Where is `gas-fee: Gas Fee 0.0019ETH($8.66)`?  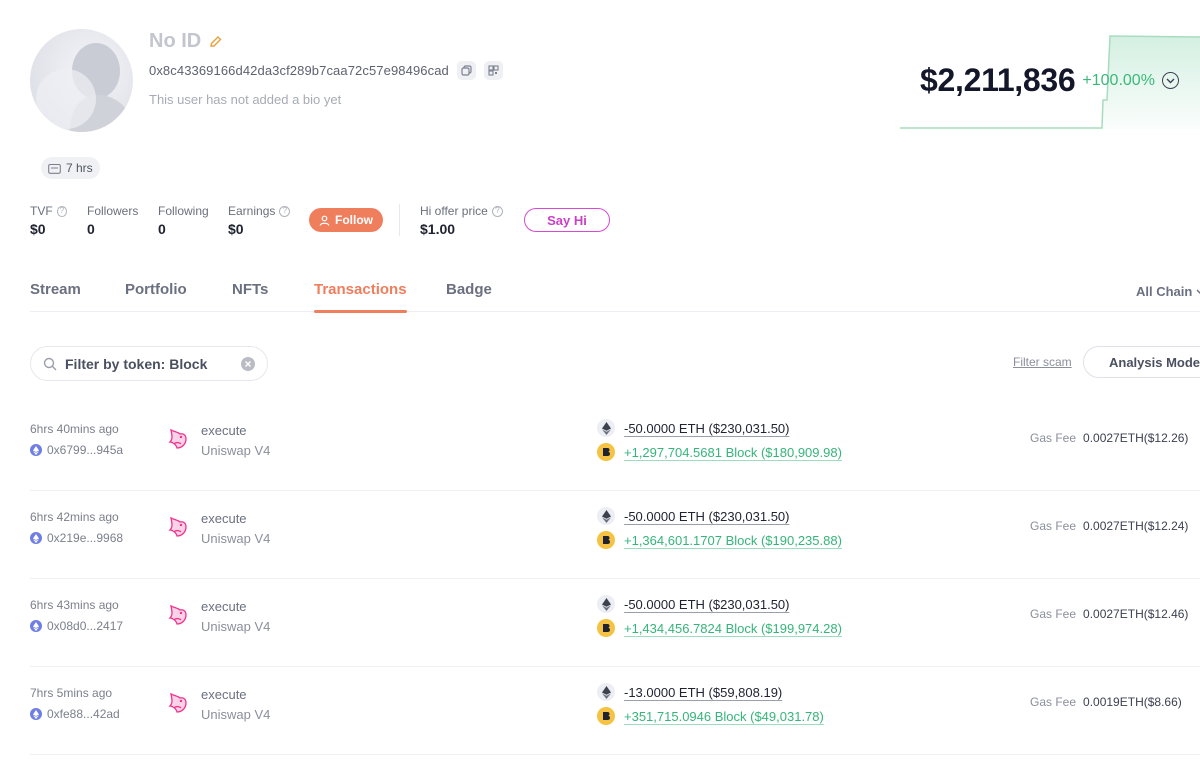
gas-fee: Gas Fee 0.0019ETH($8.66) is located at coordinates (1106, 702).